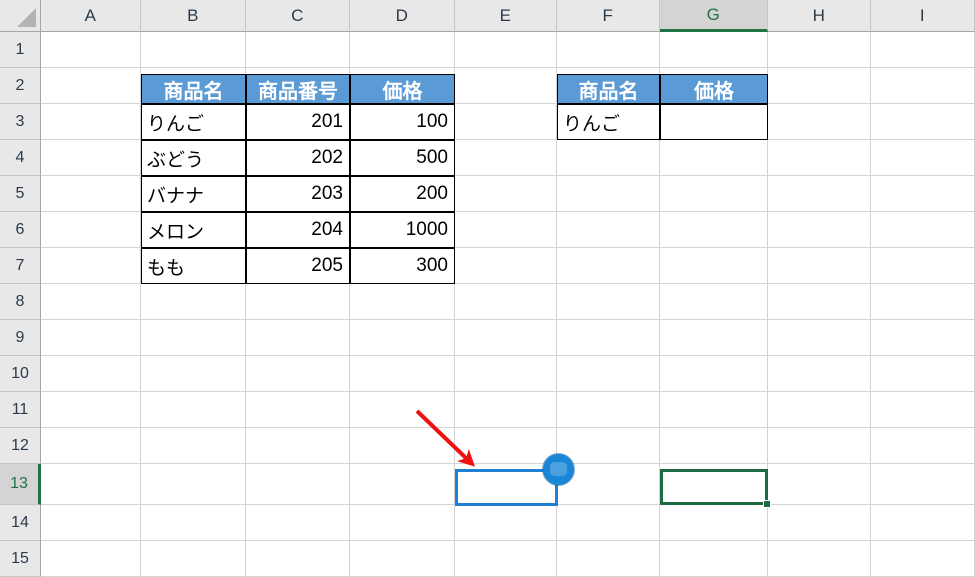  I want to click on cell-b6: メロン, so click(193, 230).